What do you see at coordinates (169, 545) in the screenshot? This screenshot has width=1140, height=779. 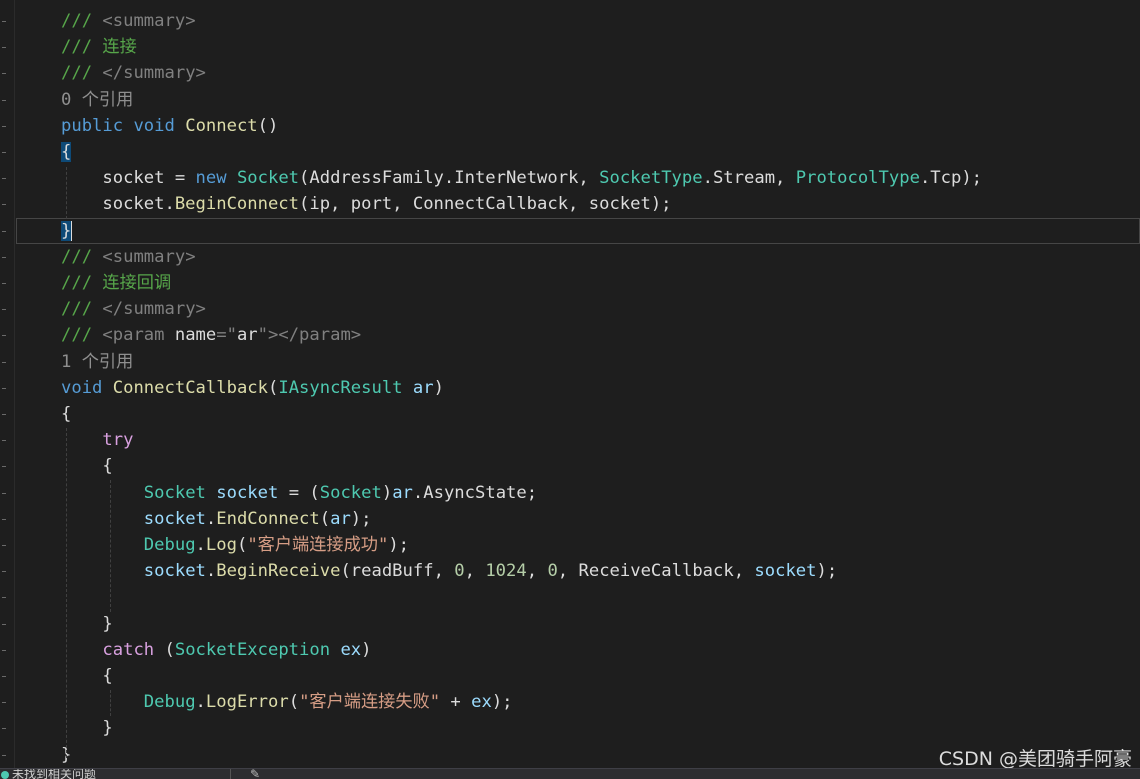 I see `code-token: Debug` at bounding box center [169, 545].